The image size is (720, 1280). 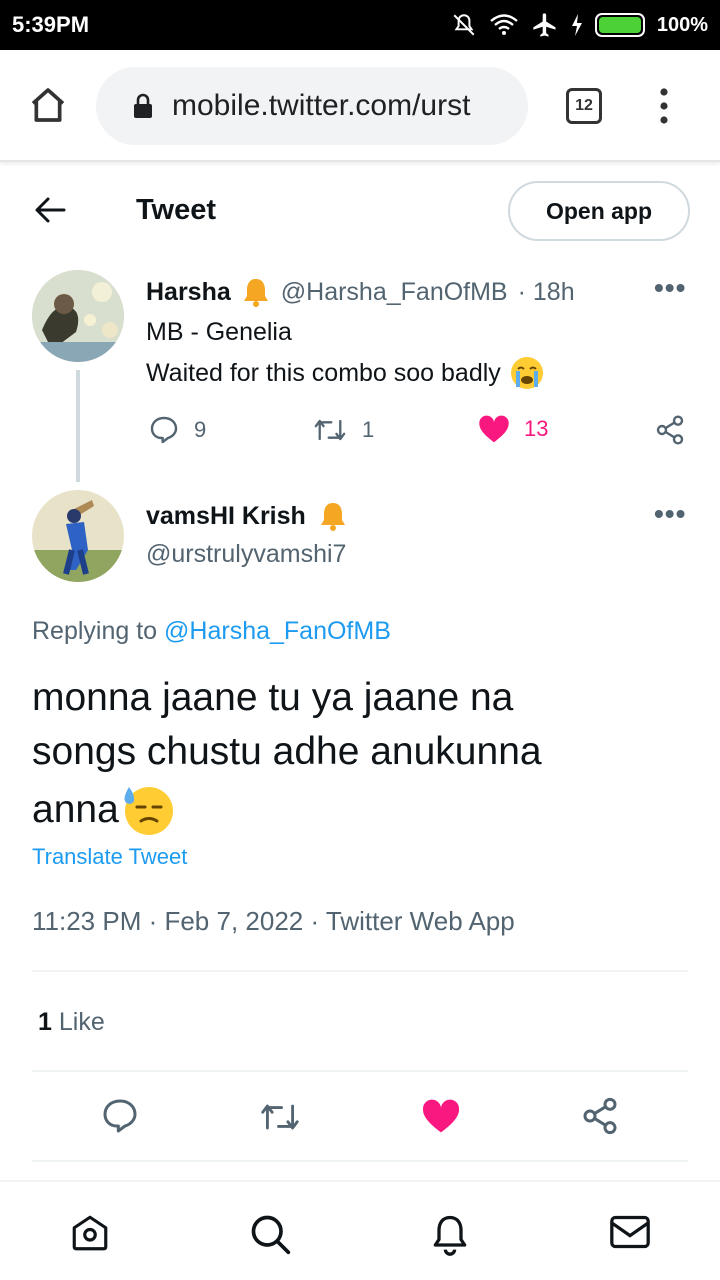 What do you see at coordinates (273, 921) in the screenshot?
I see `tweet-timestamp: 11:23 PM · Feb 7, 2022 · Twitter Web App` at bounding box center [273, 921].